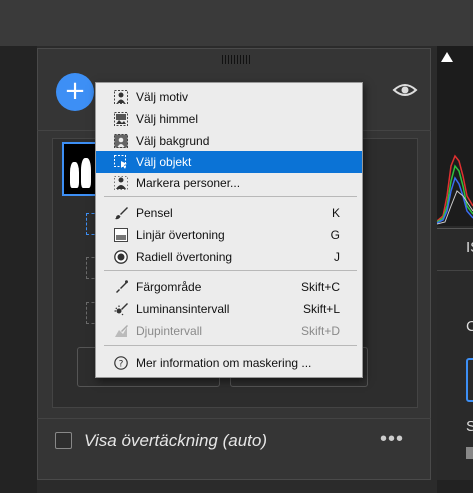  Describe the element at coordinates (447, 57) in the screenshot. I see `clipping-warning-icon` at that location.